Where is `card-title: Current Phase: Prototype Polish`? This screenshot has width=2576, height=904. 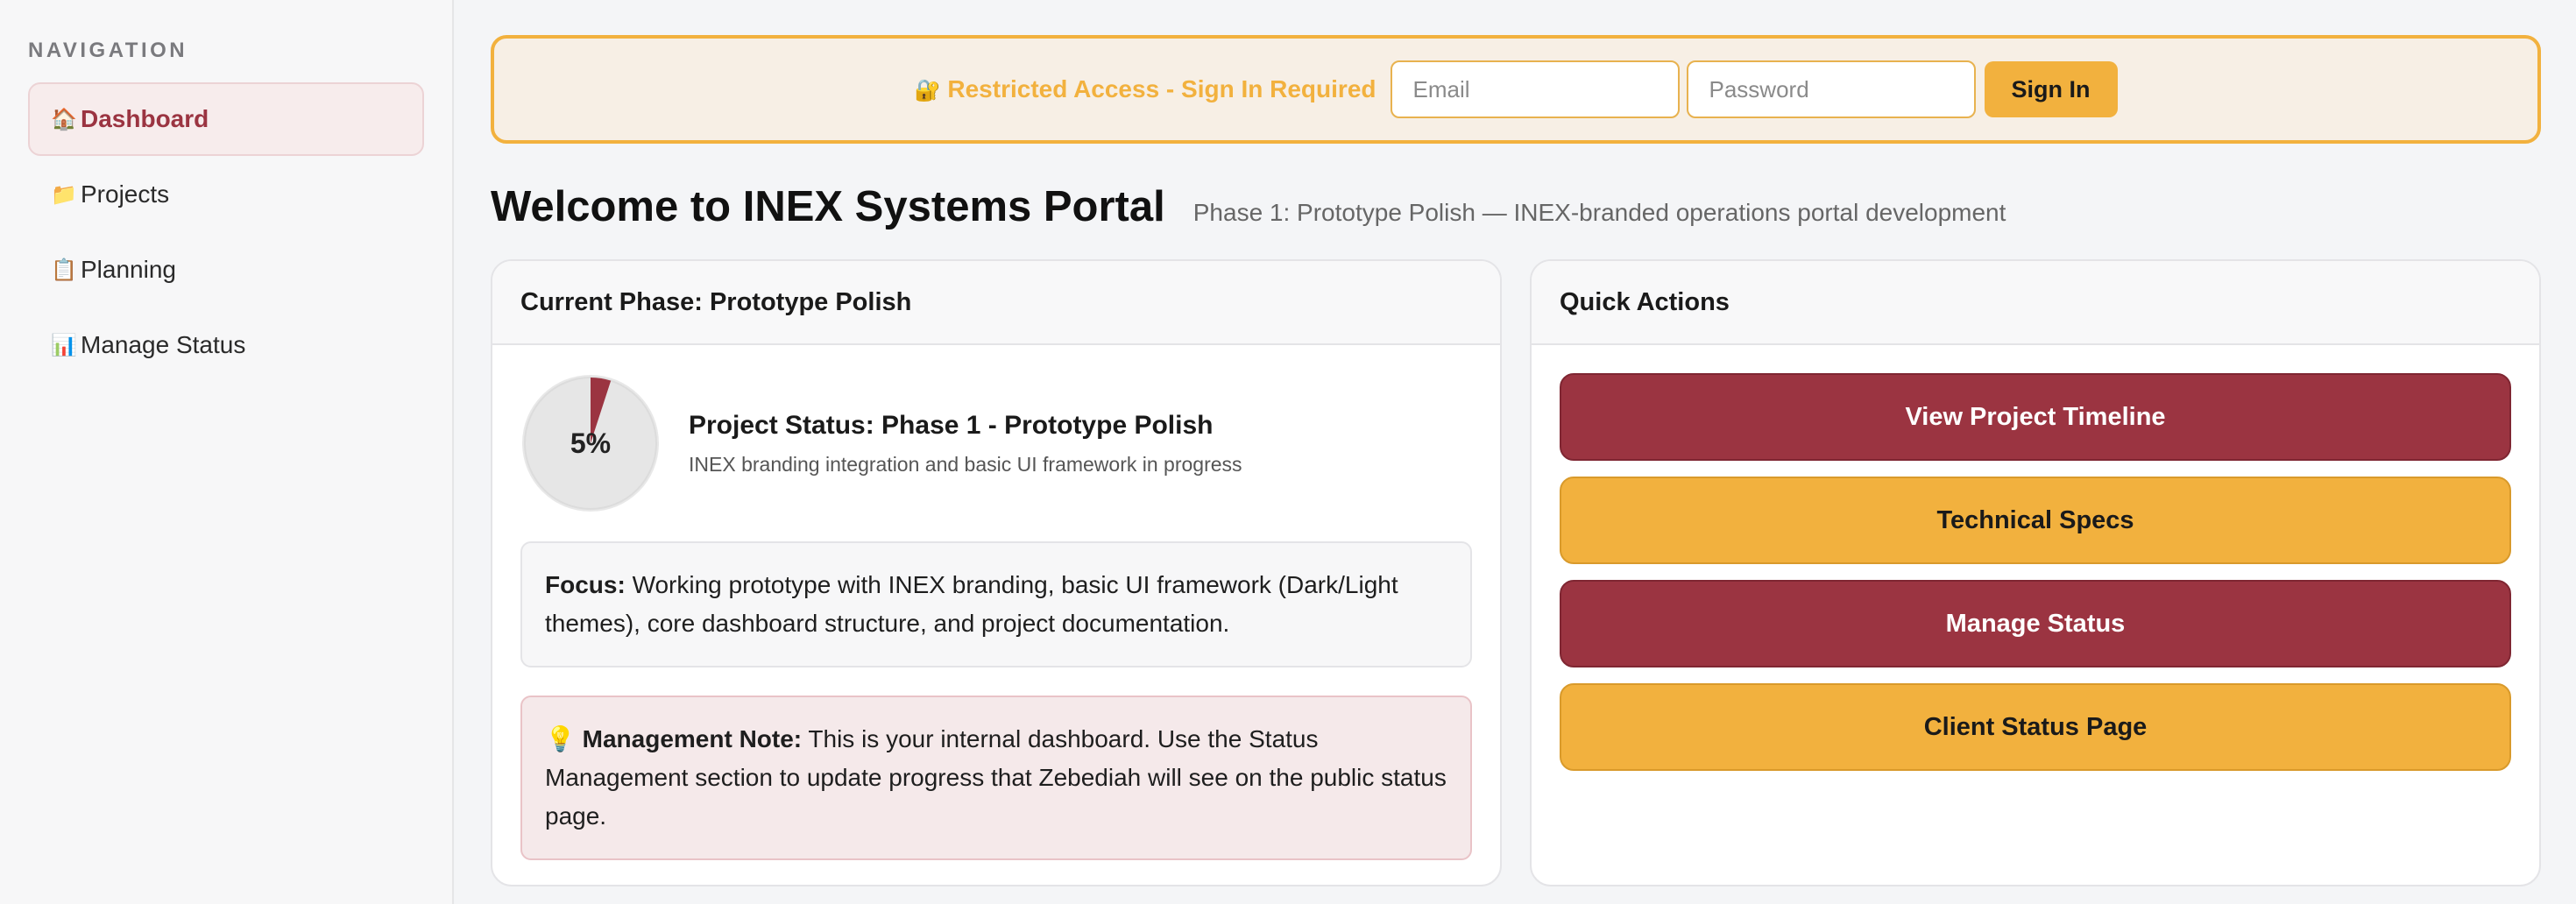
card-title: Current Phase: Prototype Polish is located at coordinates (996, 303).